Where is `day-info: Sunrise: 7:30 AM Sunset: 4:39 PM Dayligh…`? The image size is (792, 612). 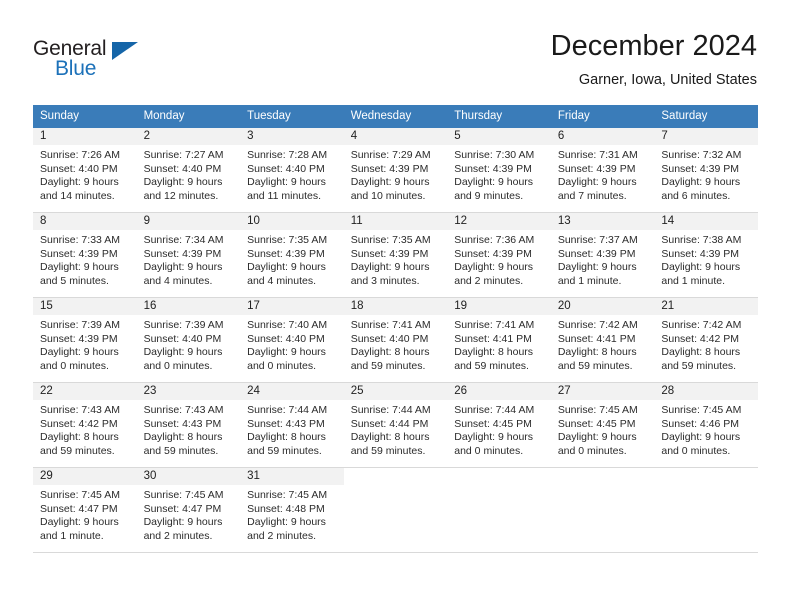
day-info: Sunrise: 7:30 AM Sunset: 4:39 PM Dayligh… is located at coordinates (499, 174).